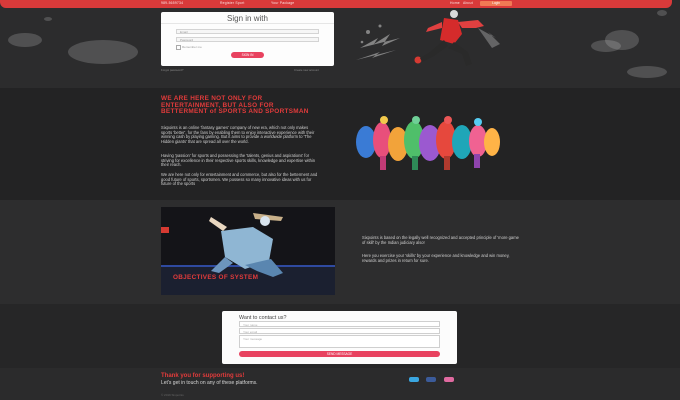  I want to click on soccer-player-illustration, so click(428, 38).